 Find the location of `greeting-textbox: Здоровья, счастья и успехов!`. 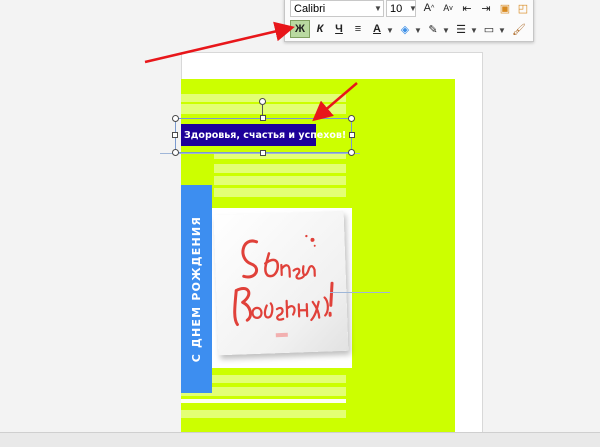

greeting-textbox: Здоровья, счастья и успехов! is located at coordinates (263, 135).